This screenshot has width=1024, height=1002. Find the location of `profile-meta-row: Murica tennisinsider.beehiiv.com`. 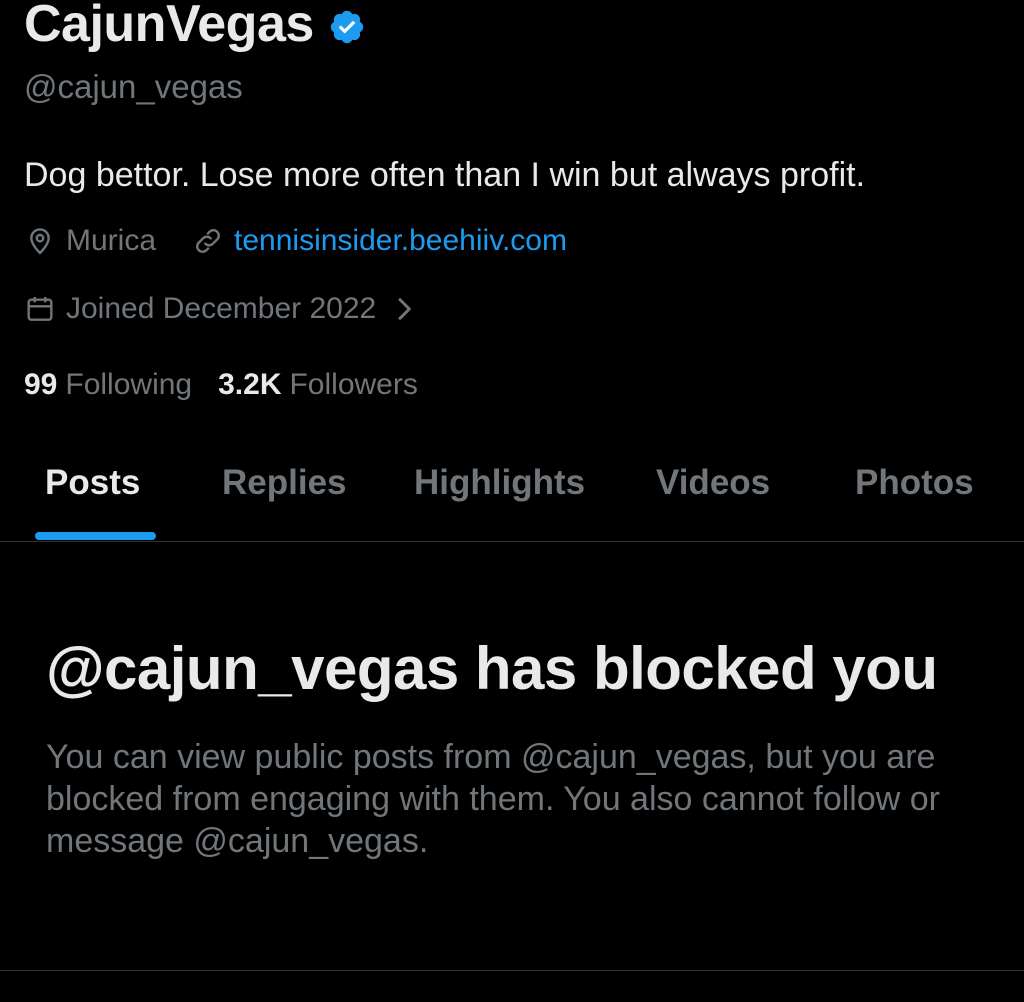

profile-meta-row: Murica tennisinsider.beehiiv.com is located at coordinates (295, 241).